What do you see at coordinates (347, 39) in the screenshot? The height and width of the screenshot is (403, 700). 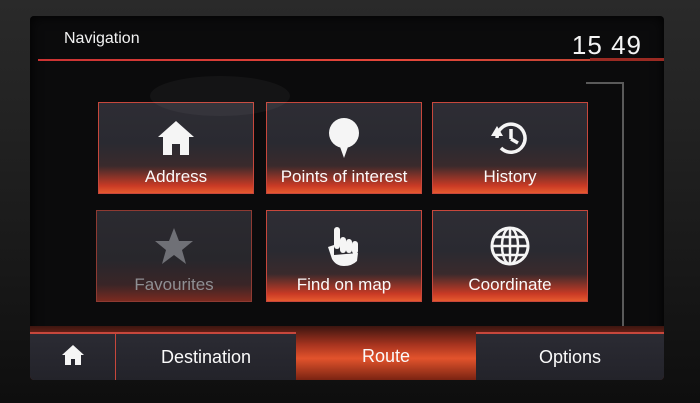 I see `header-bar: Navigation 15 49` at bounding box center [347, 39].